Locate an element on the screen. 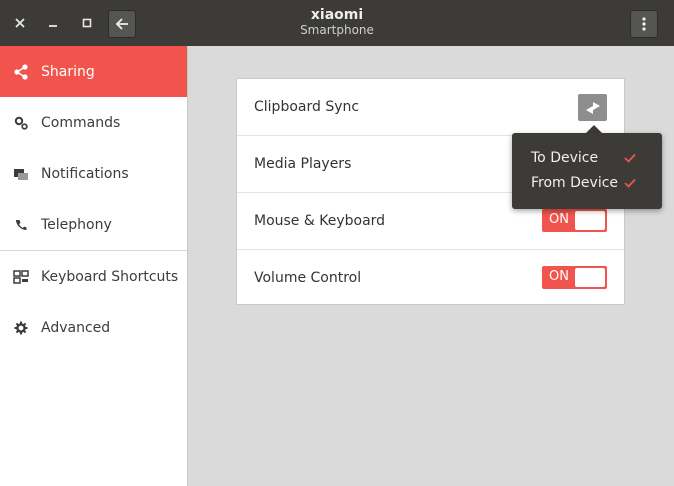 The image size is (674, 486). sidebar-item-label: Telephony is located at coordinates (76, 224).